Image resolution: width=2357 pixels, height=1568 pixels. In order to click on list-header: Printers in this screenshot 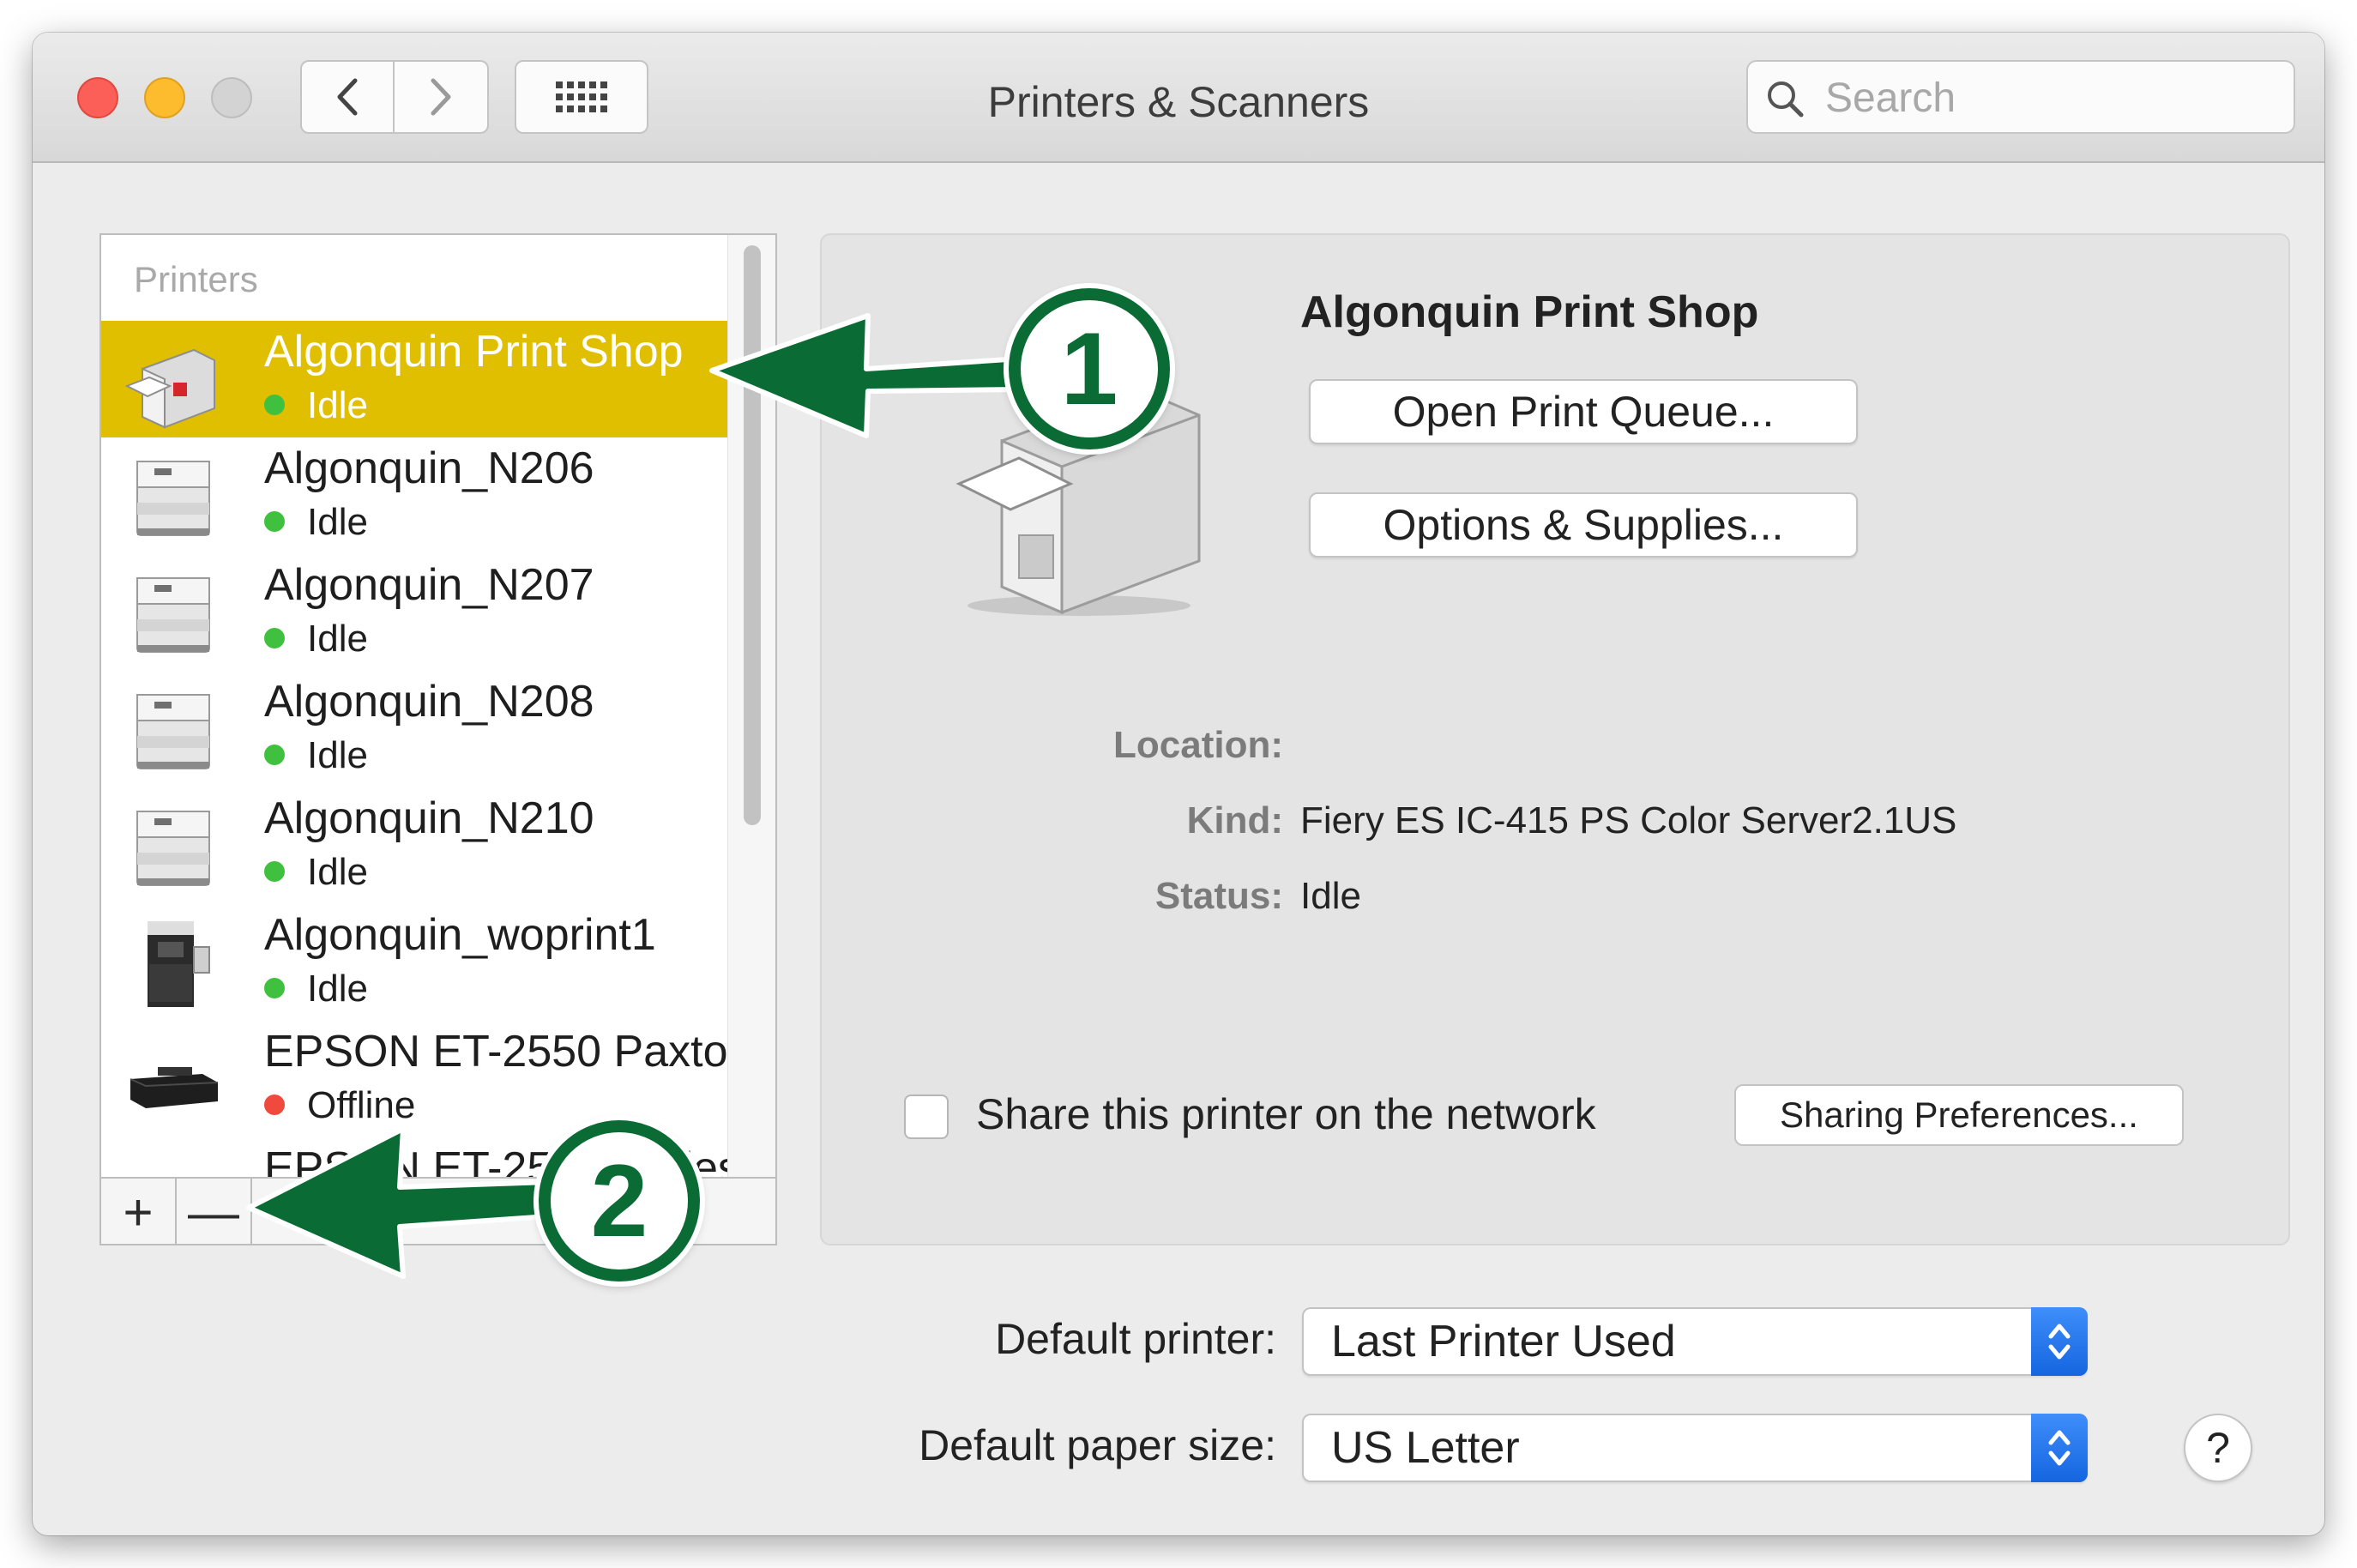, I will do `click(196, 279)`.